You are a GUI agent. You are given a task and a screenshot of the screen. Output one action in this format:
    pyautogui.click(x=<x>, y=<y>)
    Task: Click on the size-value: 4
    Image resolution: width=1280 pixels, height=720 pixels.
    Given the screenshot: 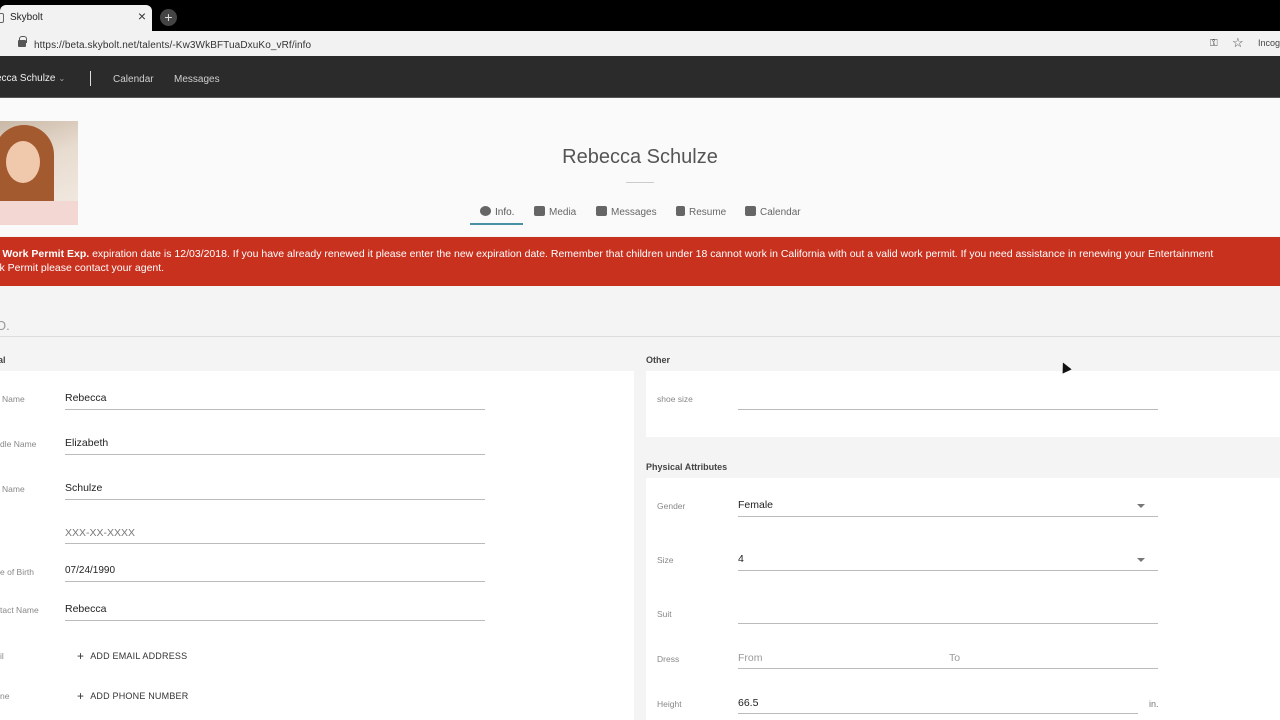 What is the action you would take?
    pyautogui.click(x=741, y=559)
    